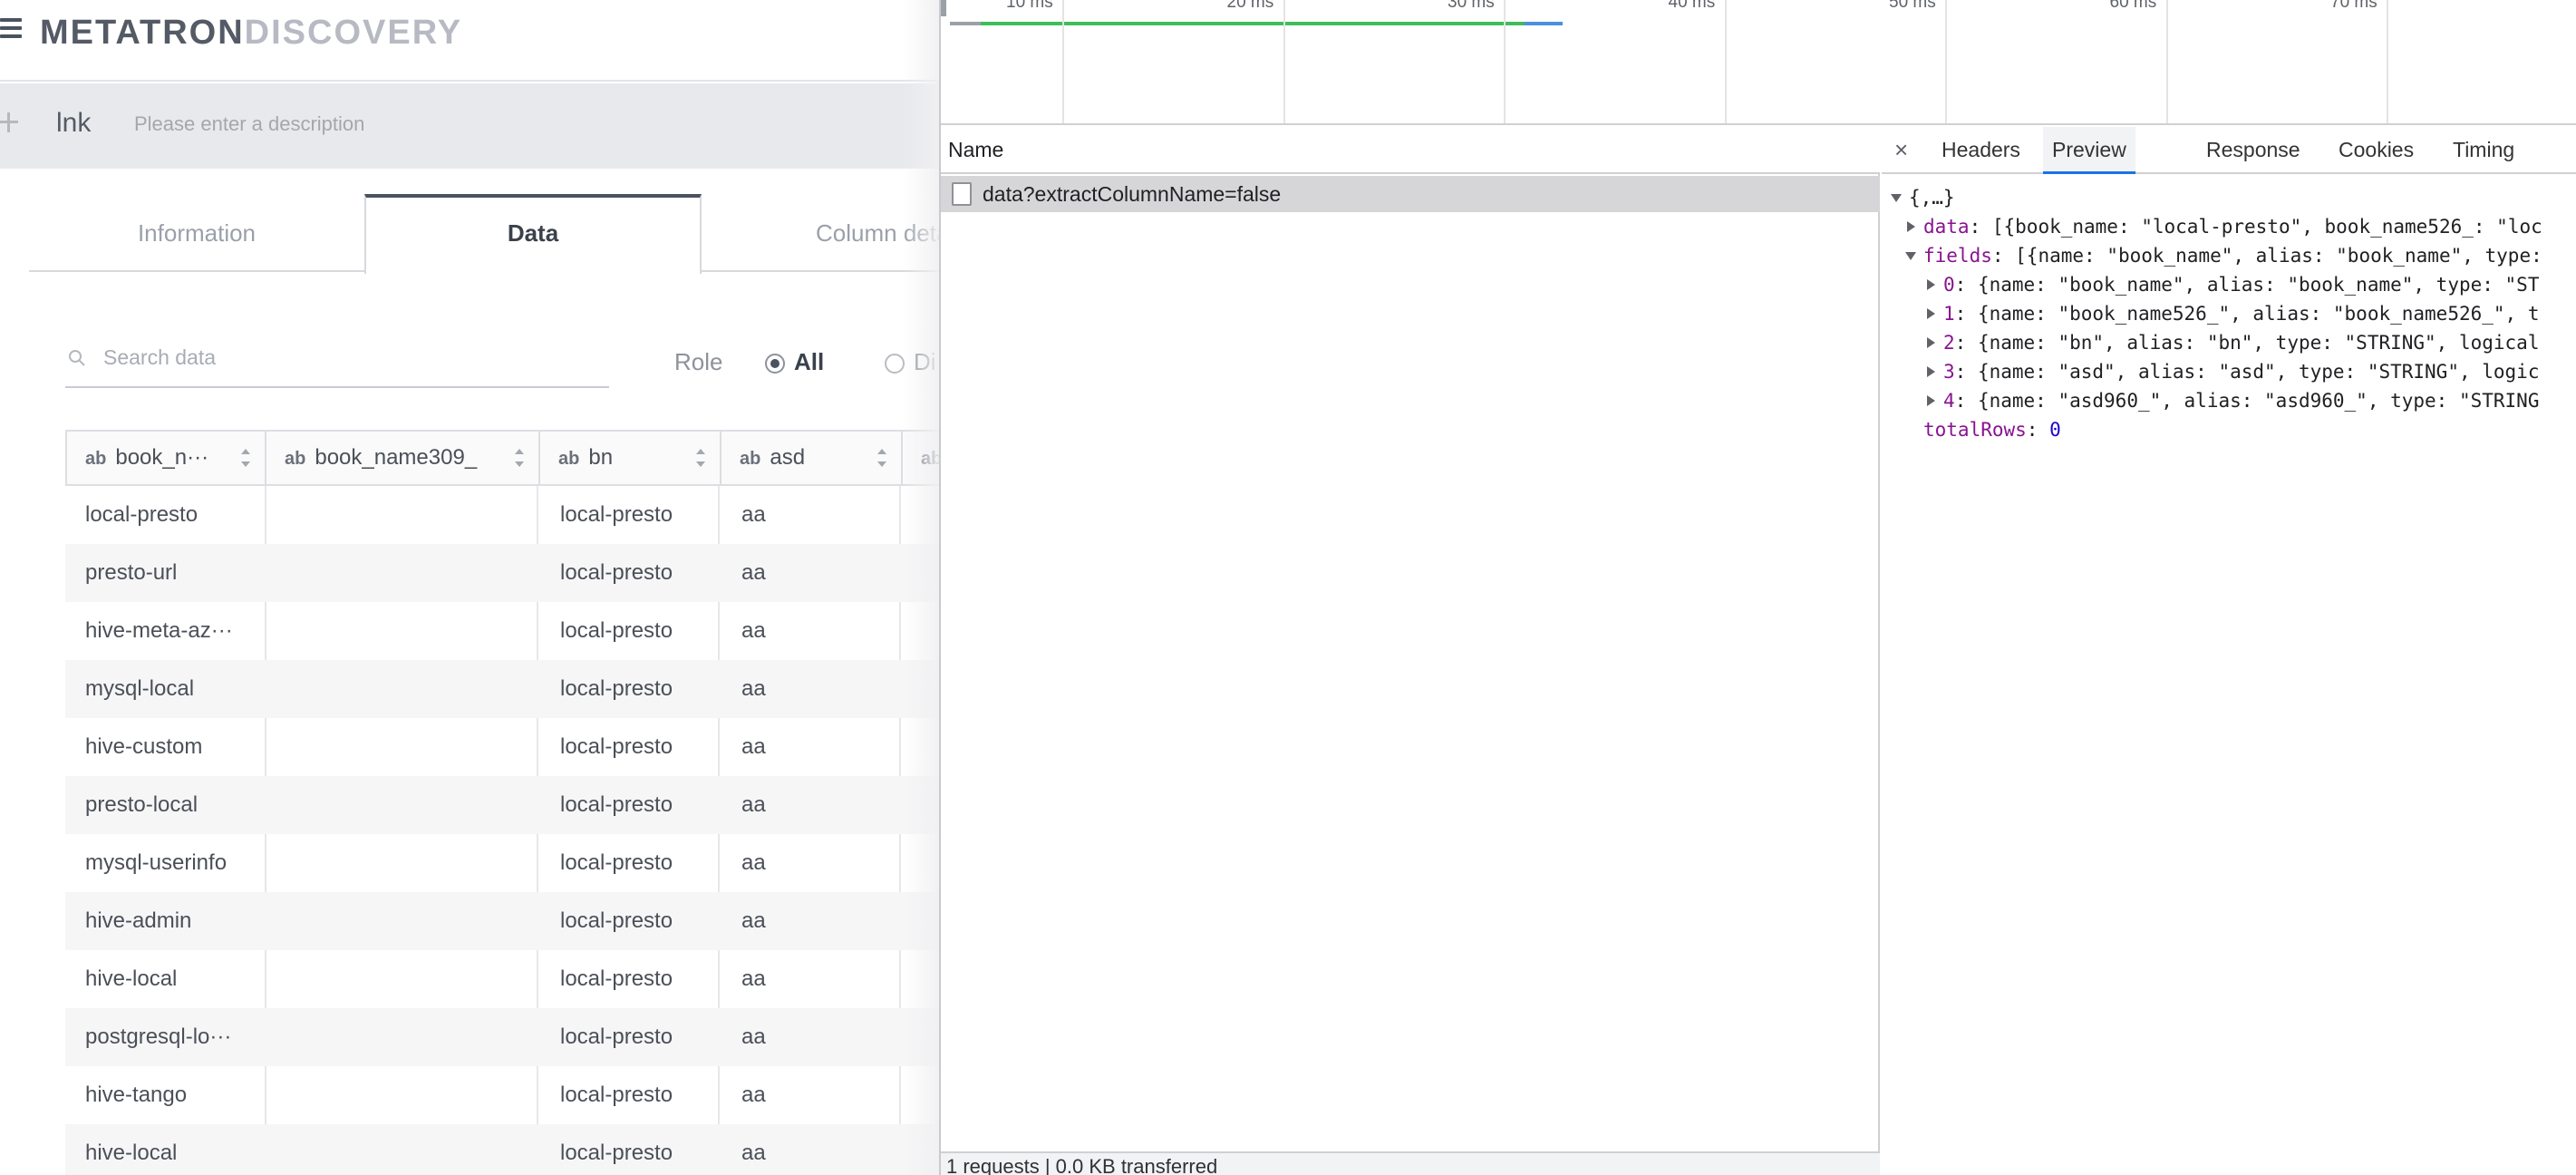 The image size is (2576, 1175). What do you see at coordinates (502, 515) in the screenshot?
I see `table-row: local-presto local-presto aa` at bounding box center [502, 515].